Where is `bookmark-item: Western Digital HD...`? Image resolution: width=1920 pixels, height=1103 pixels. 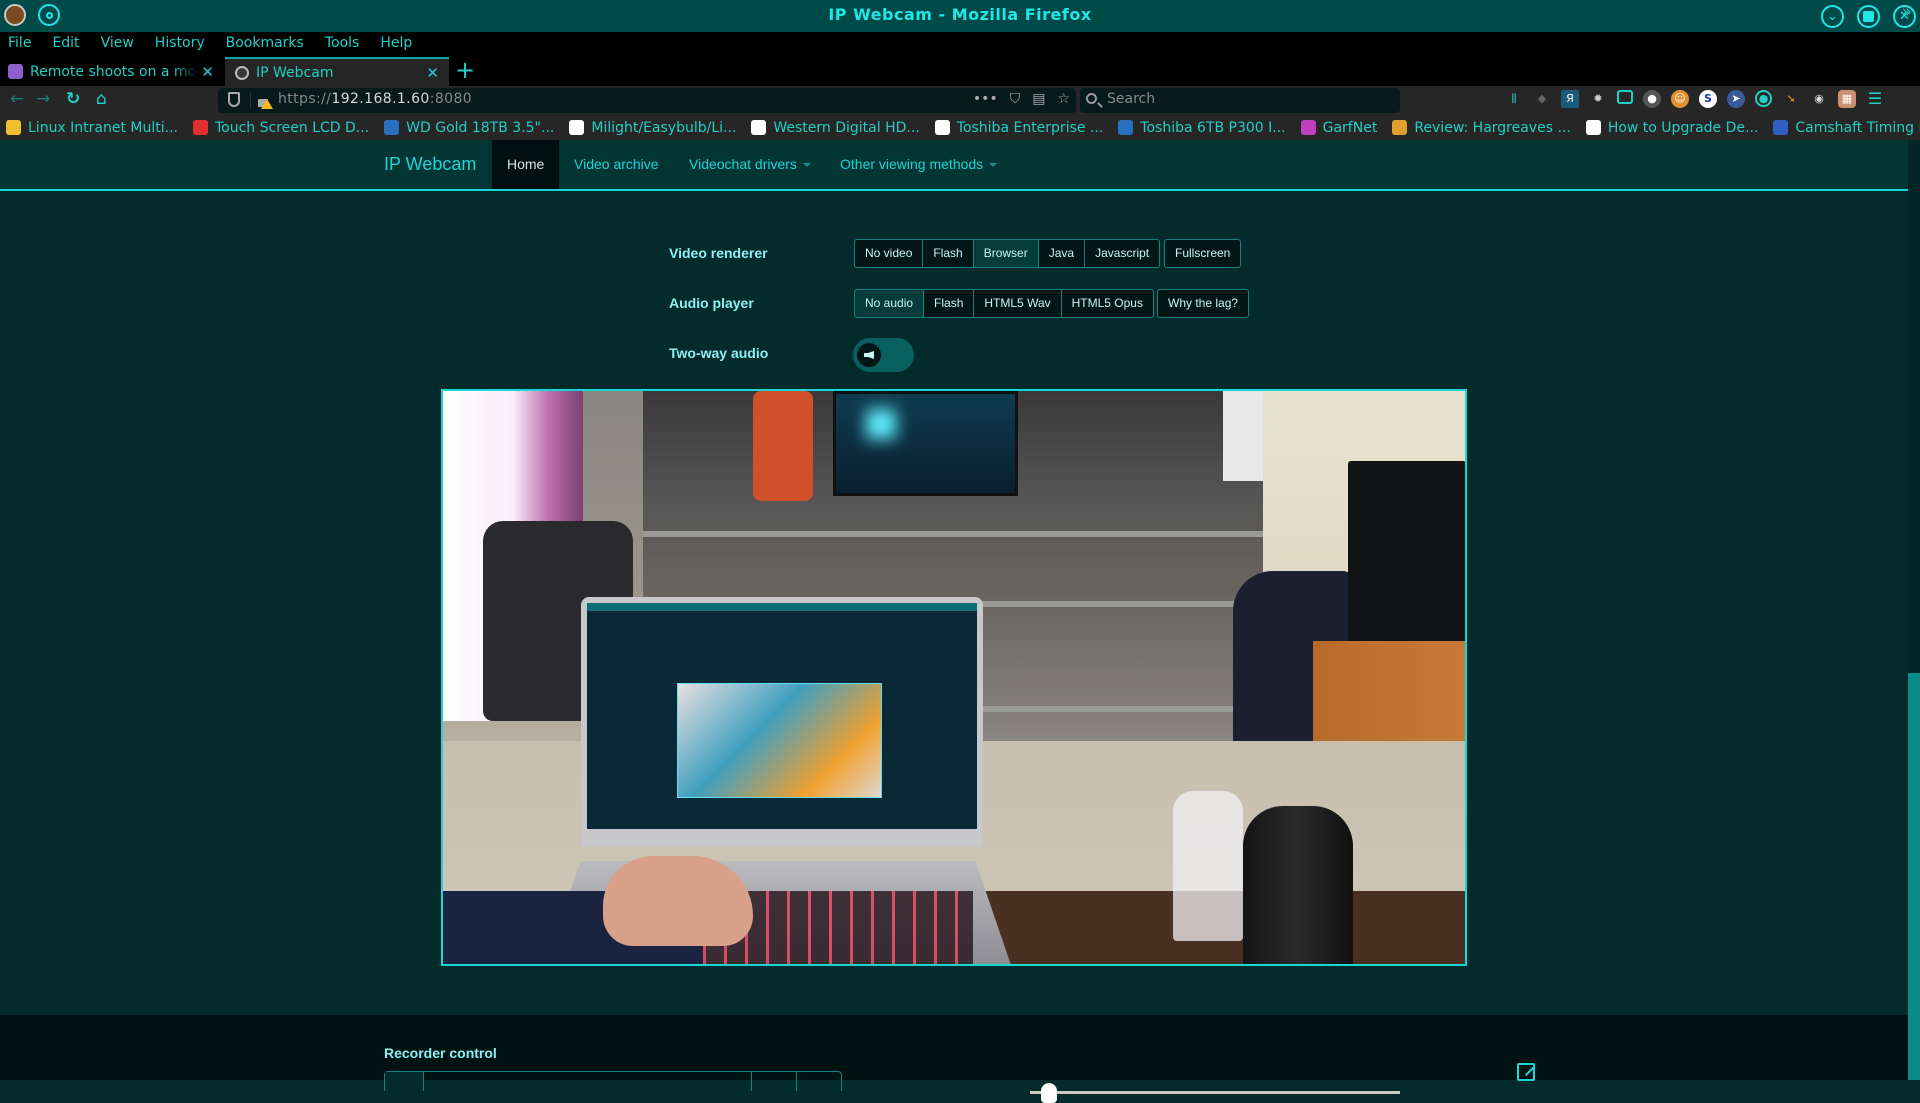
bookmark-item: Western Digital HD... is located at coordinates (835, 127).